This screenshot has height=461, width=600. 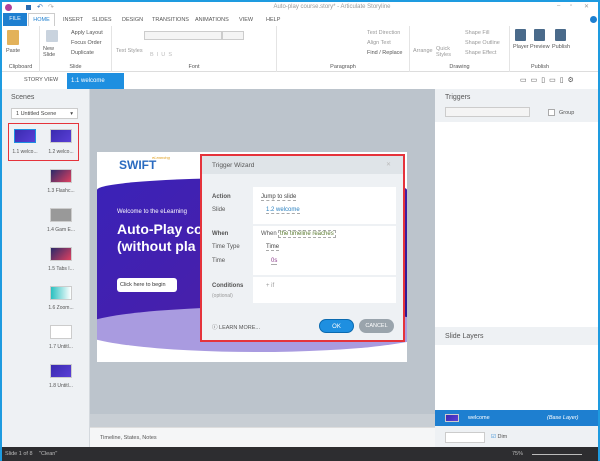 I want to click on new-slide-button: New Slide, so click(x=53, y=52).